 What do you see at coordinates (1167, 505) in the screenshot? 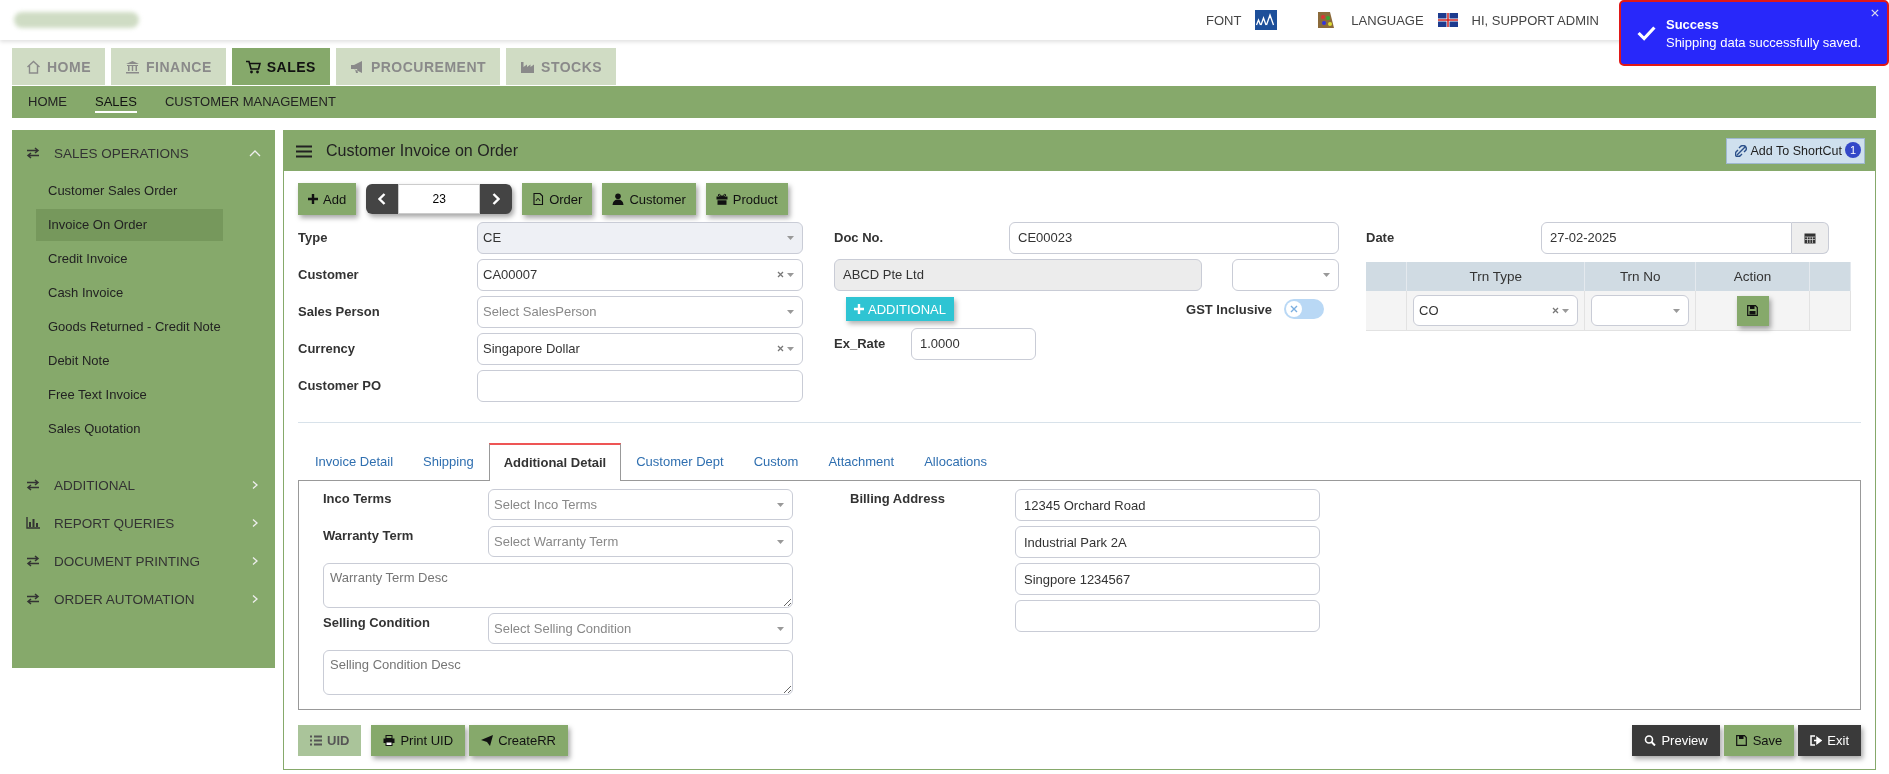
I see `address-field: 12345 Orchard Road` at bounding box center [1167, 505].